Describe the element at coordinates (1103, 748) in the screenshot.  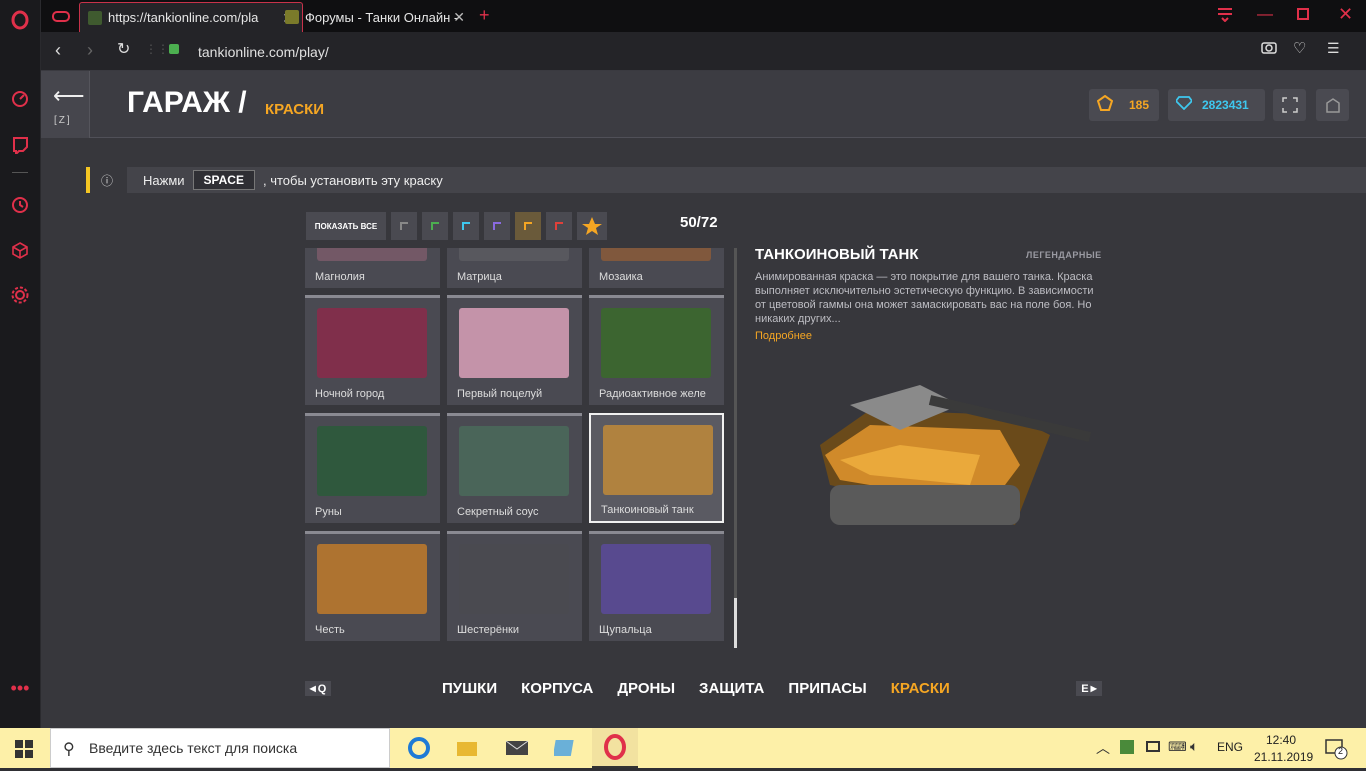
I see `tray-overflow-icon: ︿` at that location.